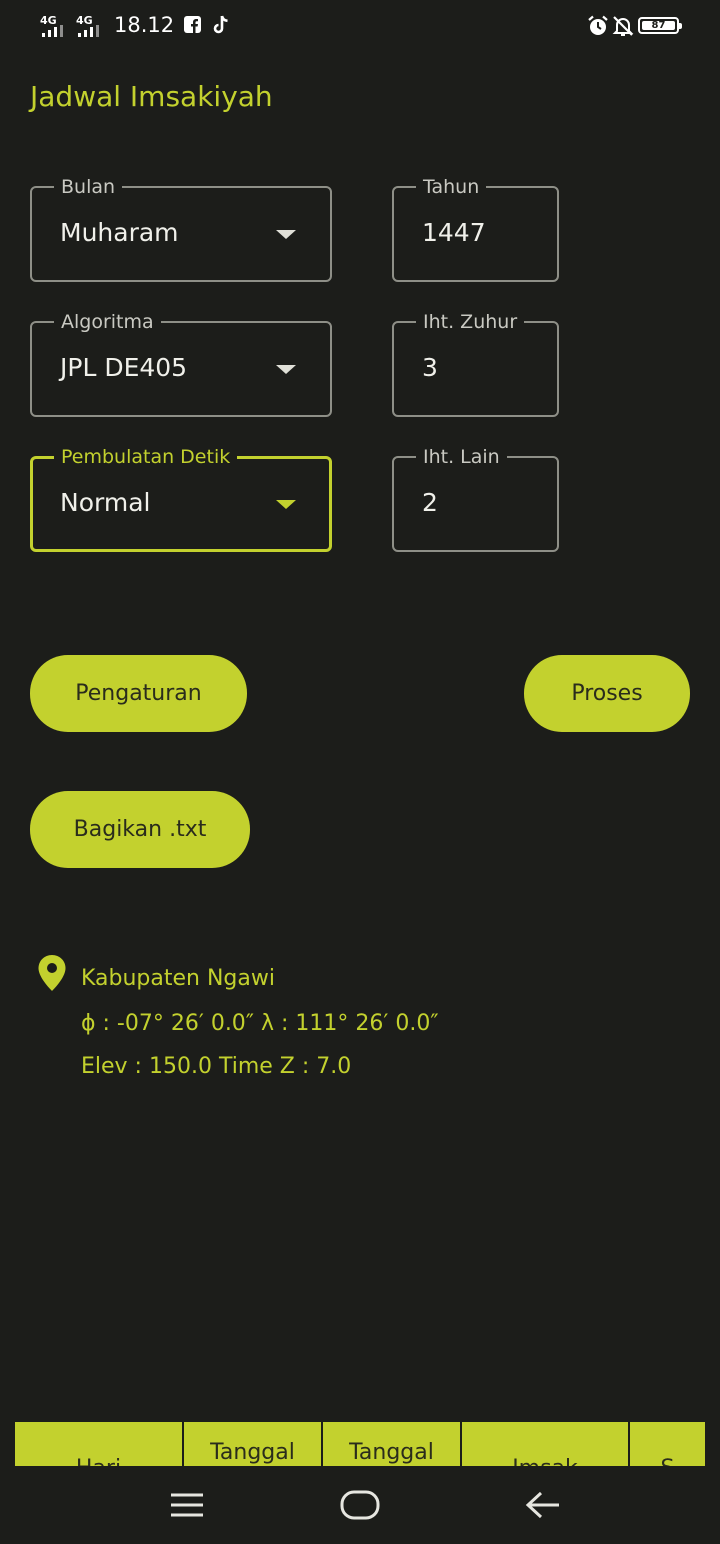 The image size is (720, 1544). I want to click on algoritma-label: Algoritma, so click(107, 322).